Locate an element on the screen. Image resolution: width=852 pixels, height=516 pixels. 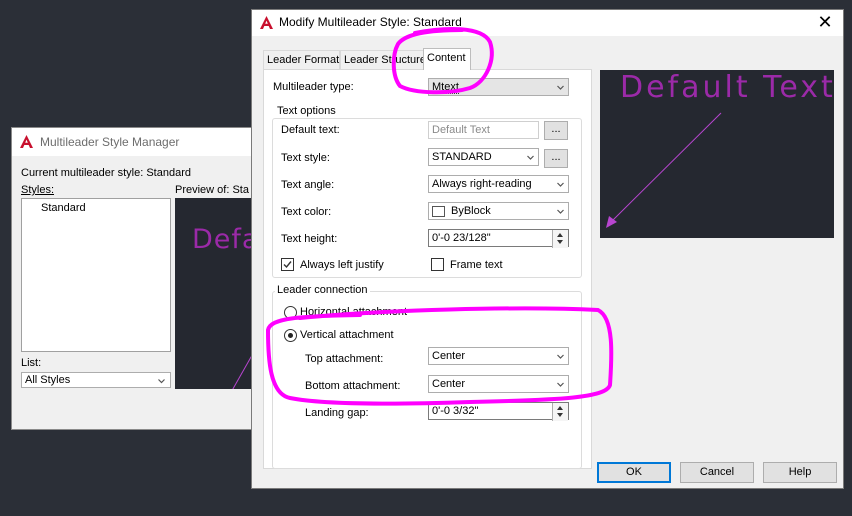
tab-content: Content is located at coordinates (447, 59).